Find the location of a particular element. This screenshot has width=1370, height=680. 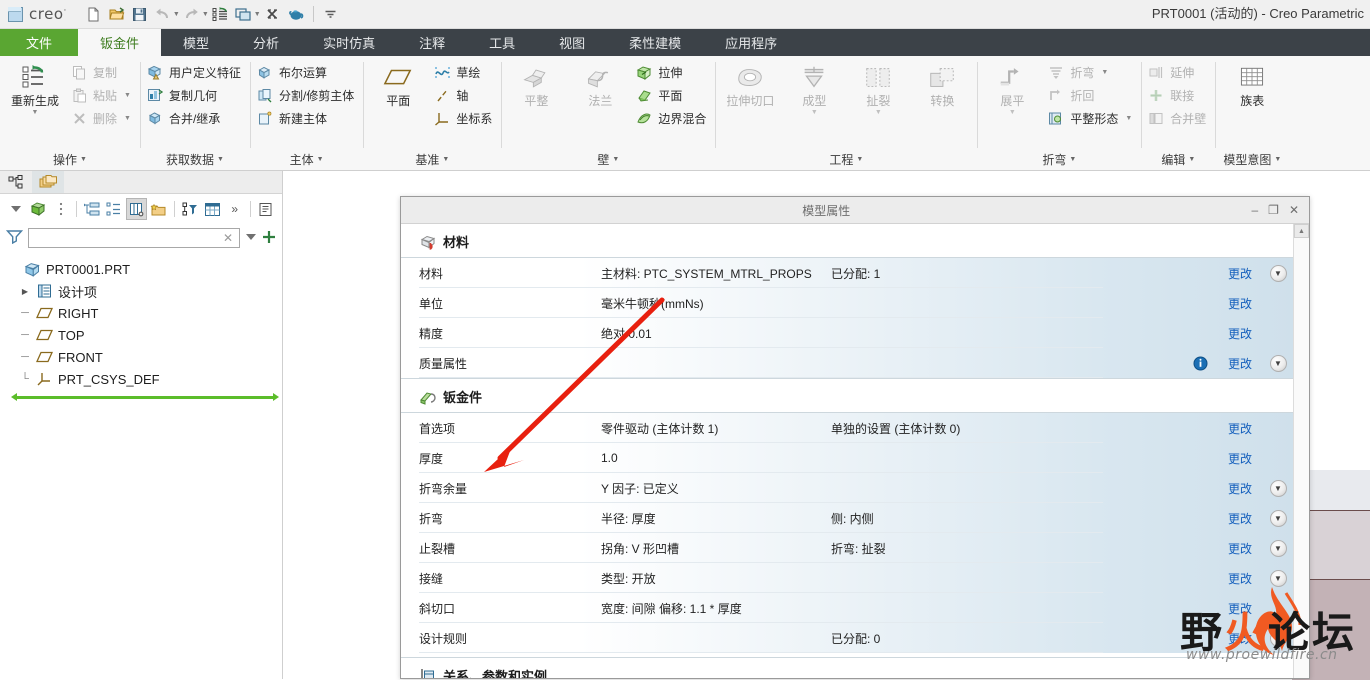

axis-button: 轴 is located at coordinates (464, 95).